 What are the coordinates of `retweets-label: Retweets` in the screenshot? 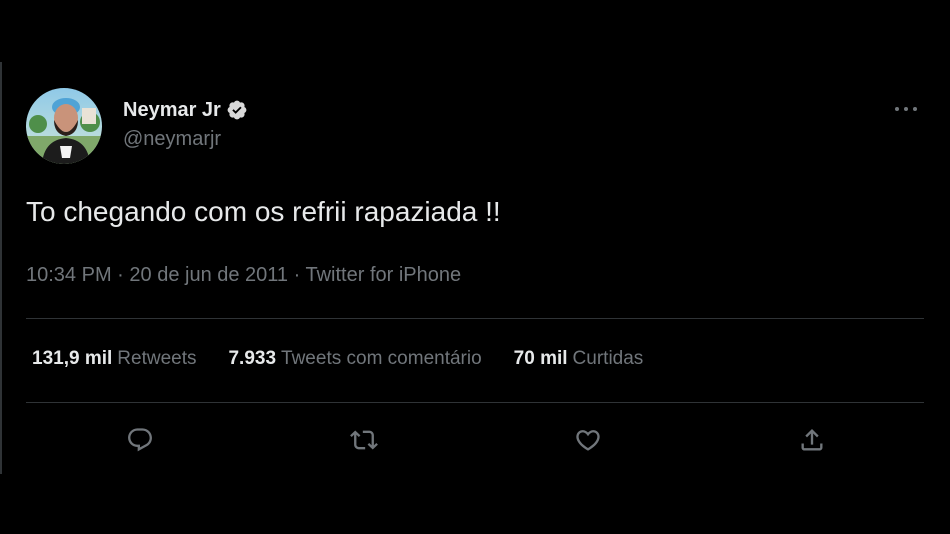 It's located at (157, 358).